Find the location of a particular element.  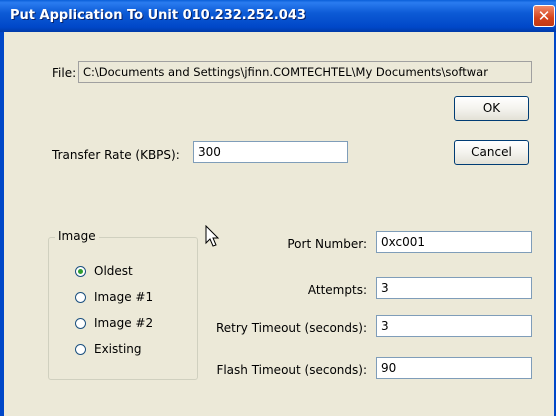

radio-image-2: Image #2 is located at coordinates (114, 323).